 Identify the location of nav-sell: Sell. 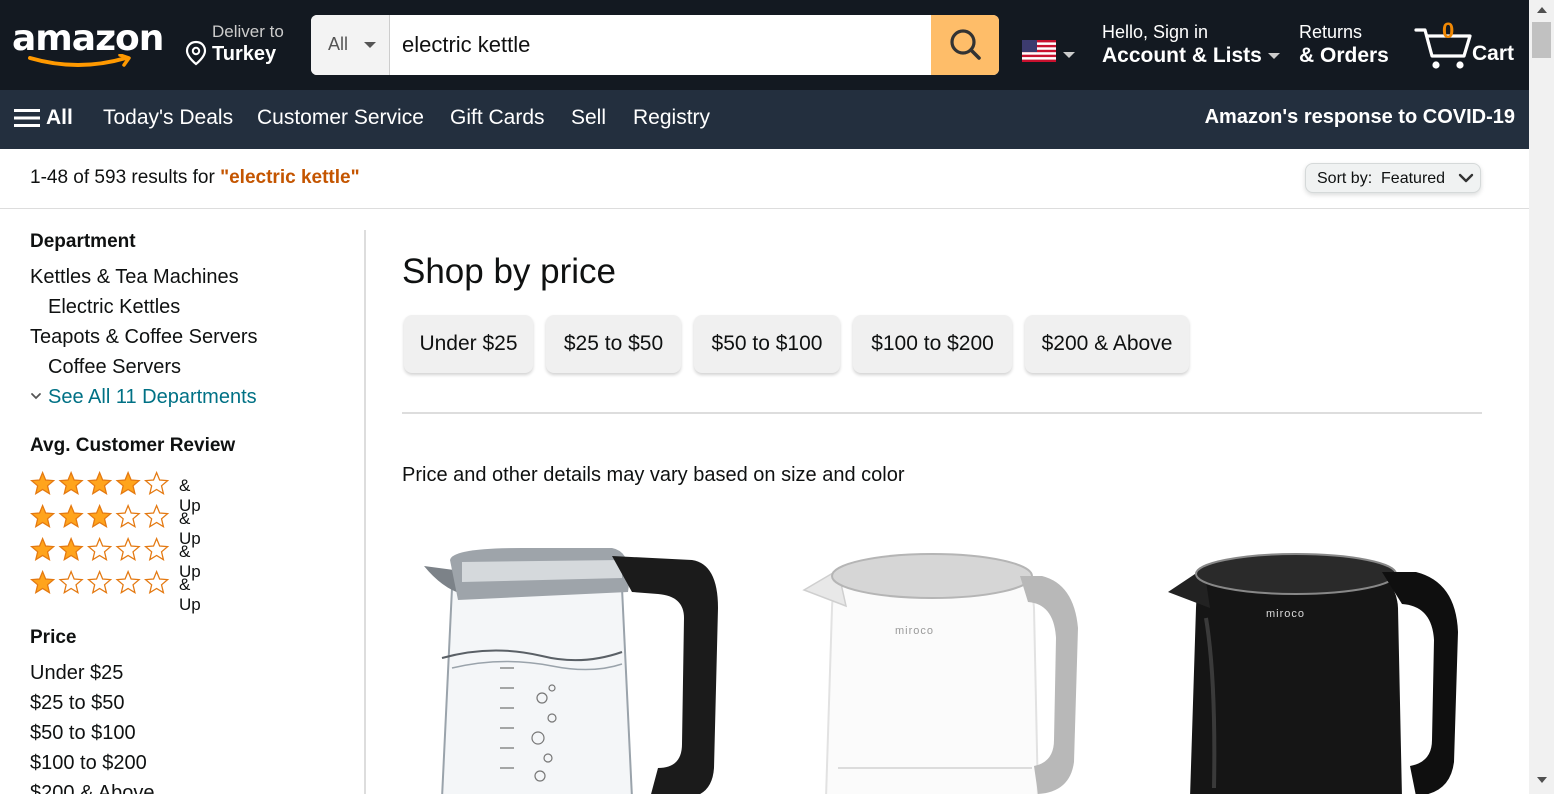
(588, 118).